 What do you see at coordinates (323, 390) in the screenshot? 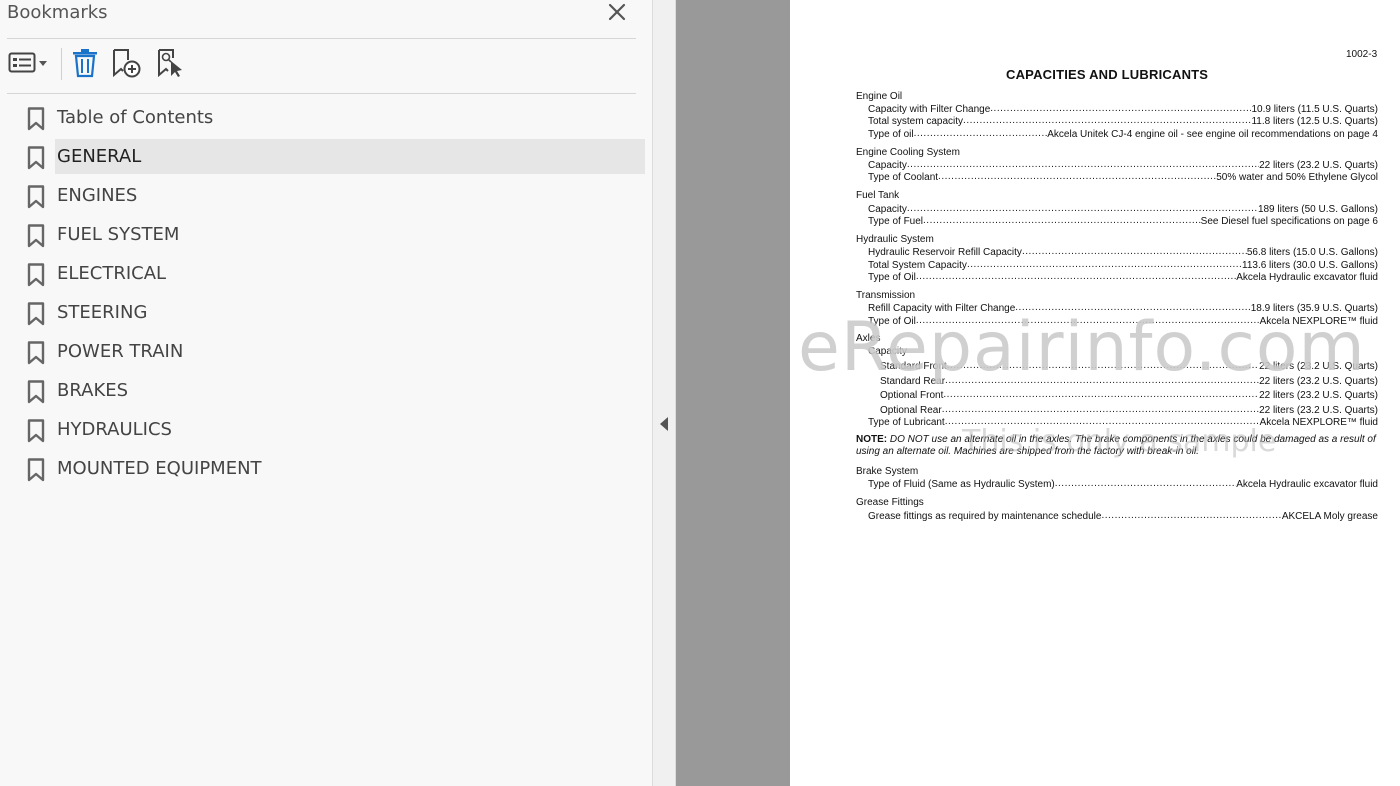
I see `bookmark-item: BRAKES` at bounding box center [323, 390].